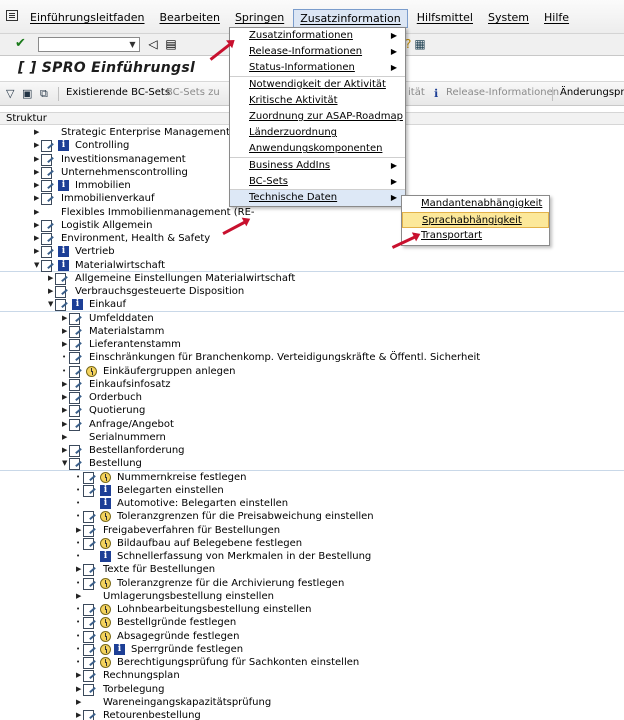 Image resolution: width=624 pixels, height=720 pixels. I want to click on grid-icon: ▣, so click(27, 93).